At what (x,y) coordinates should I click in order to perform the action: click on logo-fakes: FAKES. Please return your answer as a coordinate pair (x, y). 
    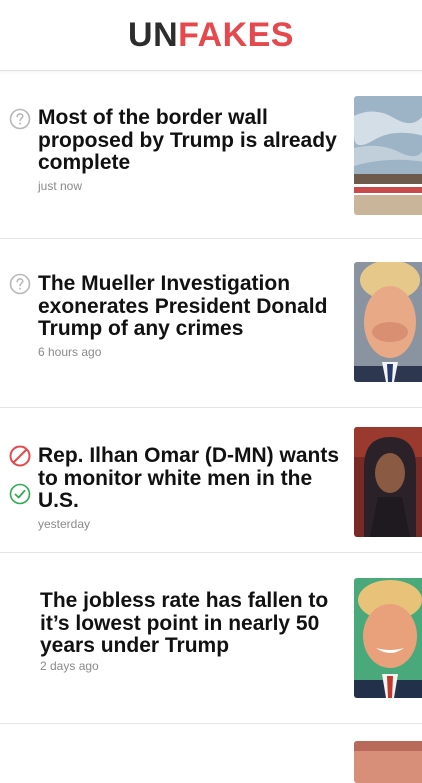
    Looking at the image, I should click on (236, 34).